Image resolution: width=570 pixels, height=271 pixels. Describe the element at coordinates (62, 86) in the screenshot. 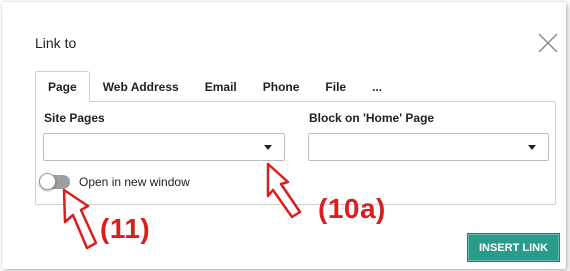

I see `tab-page: Page` at that location.